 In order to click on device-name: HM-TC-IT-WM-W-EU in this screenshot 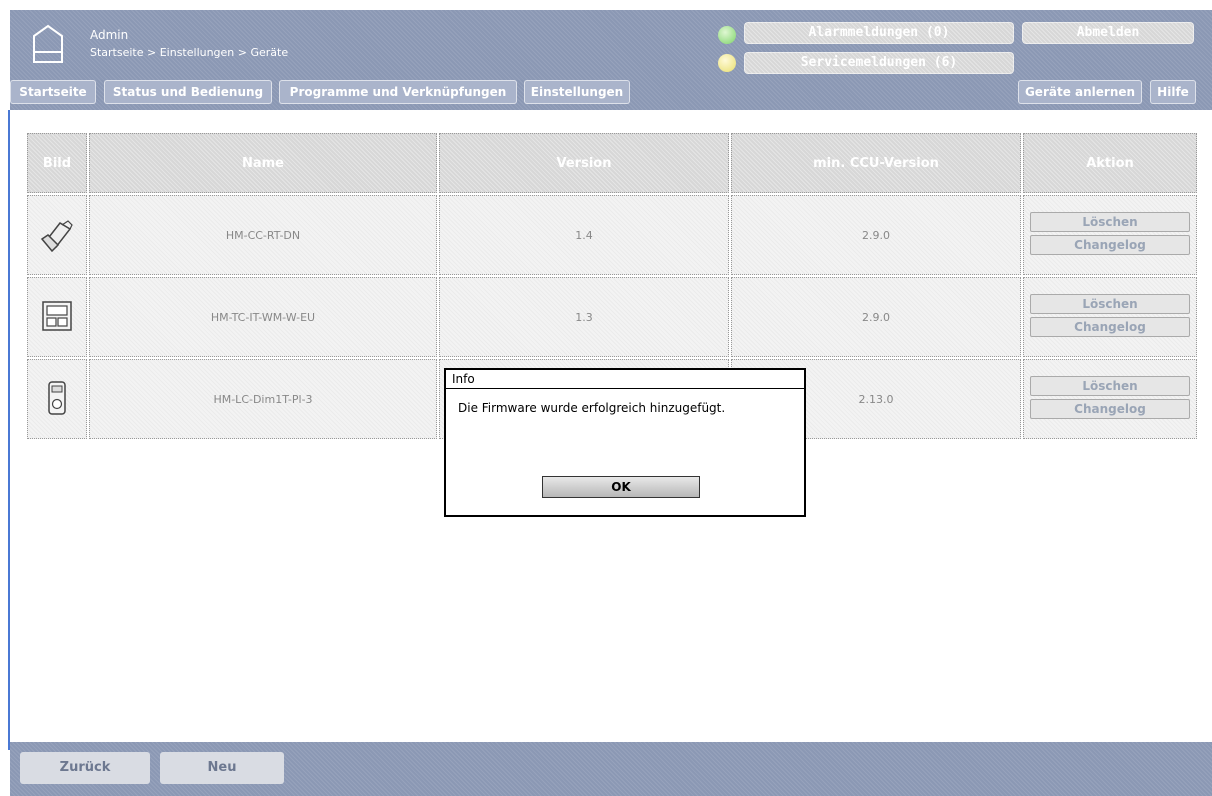, I will do `click(263, 317)`.